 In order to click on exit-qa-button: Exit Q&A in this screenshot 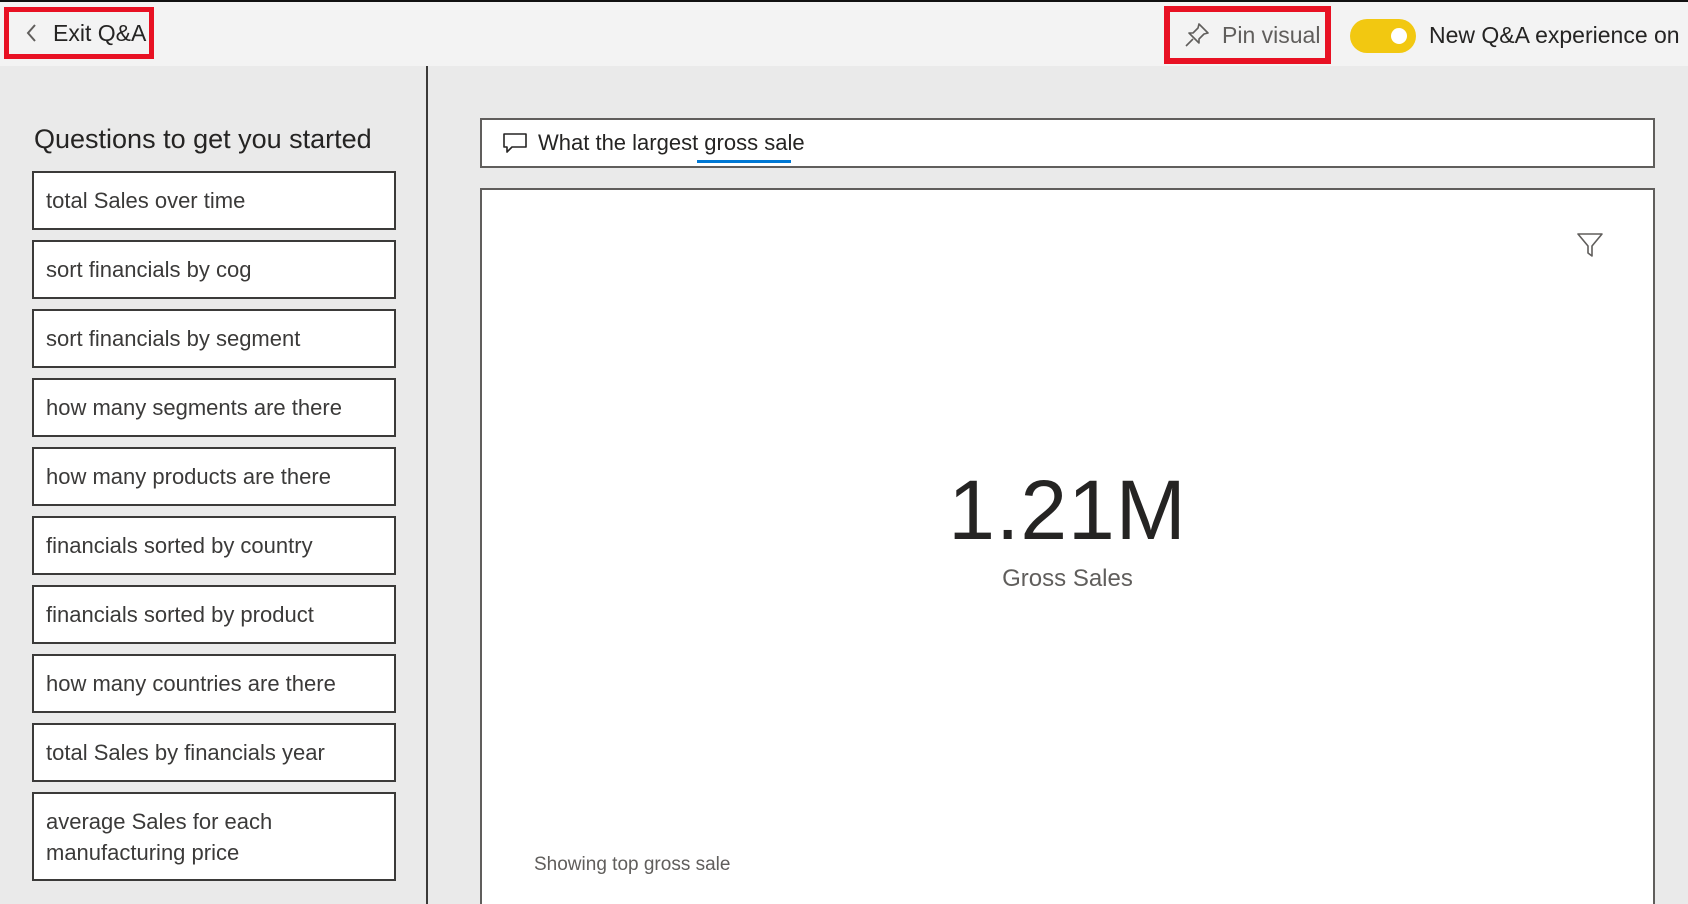, I will do `click(79, 33)`.